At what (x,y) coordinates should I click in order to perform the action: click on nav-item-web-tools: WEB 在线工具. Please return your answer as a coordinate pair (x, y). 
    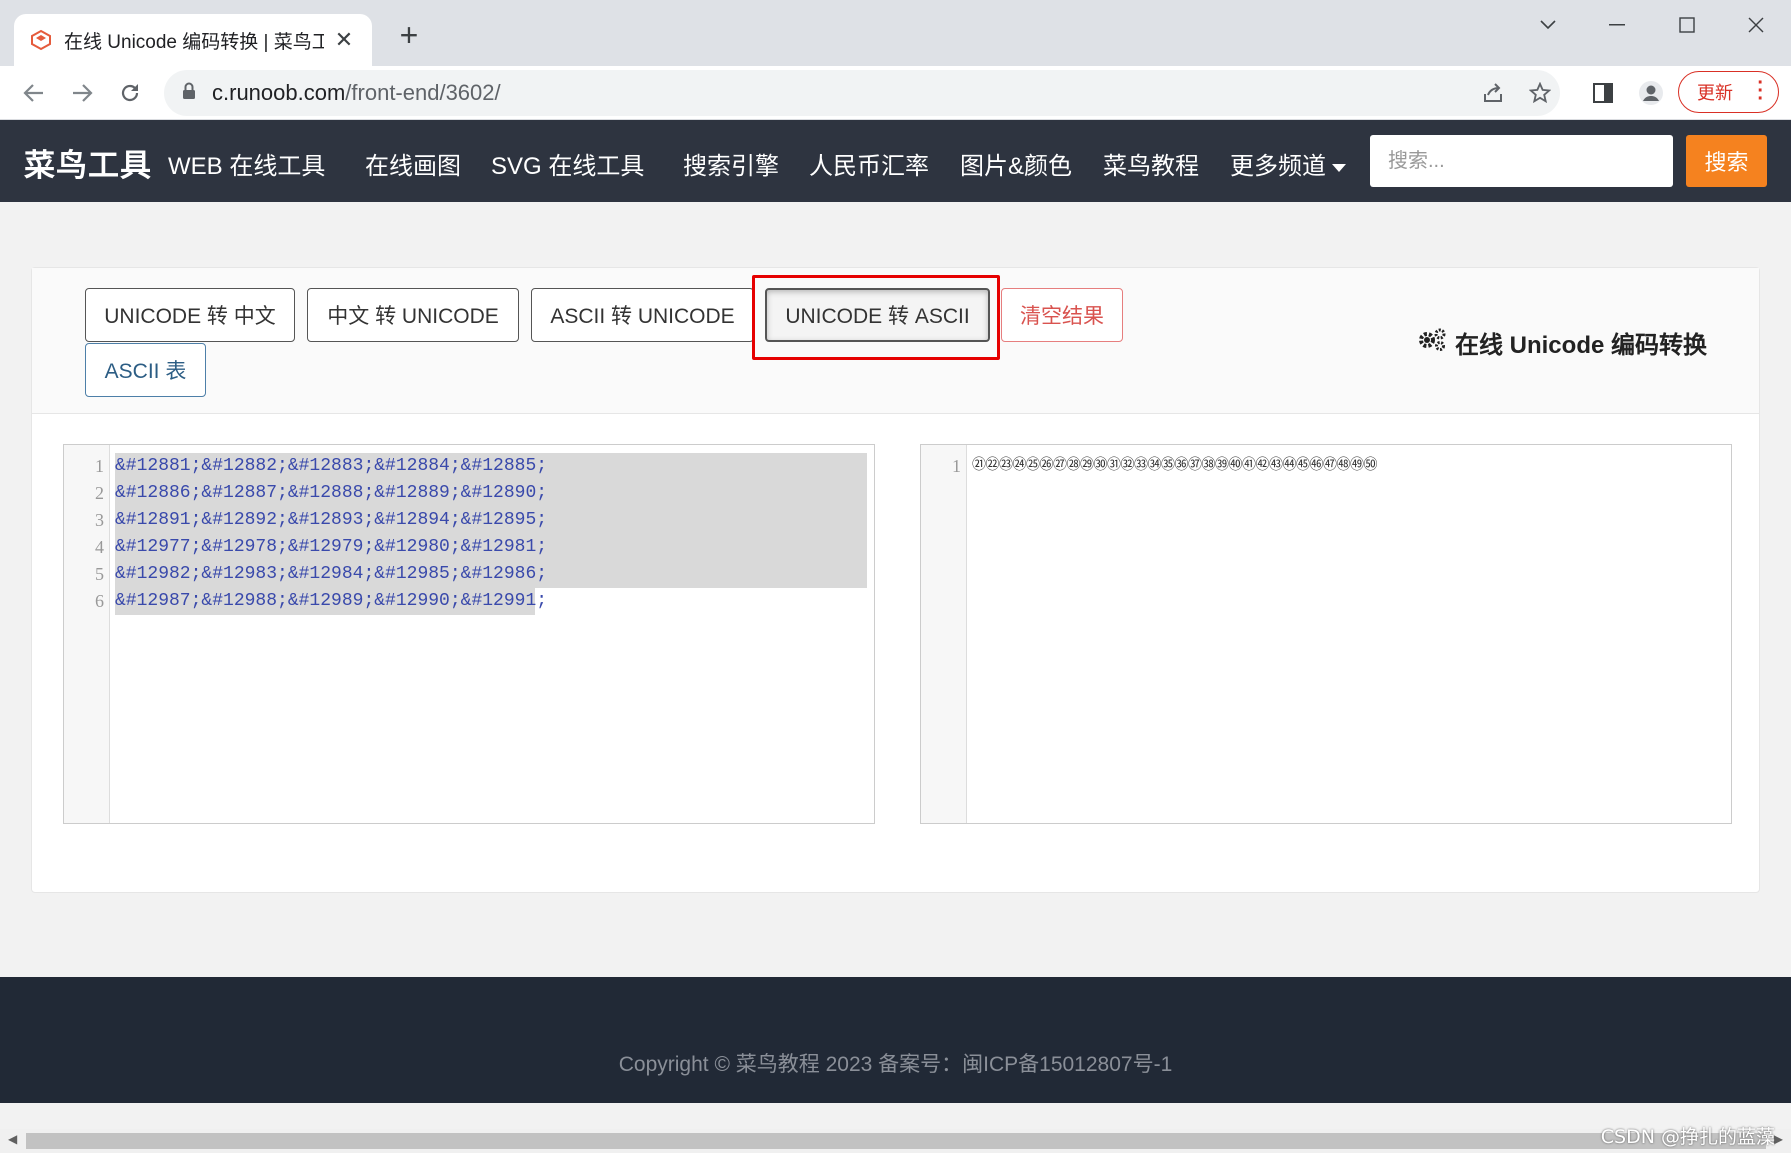
    Looking at the image, I should click on (246, 163).